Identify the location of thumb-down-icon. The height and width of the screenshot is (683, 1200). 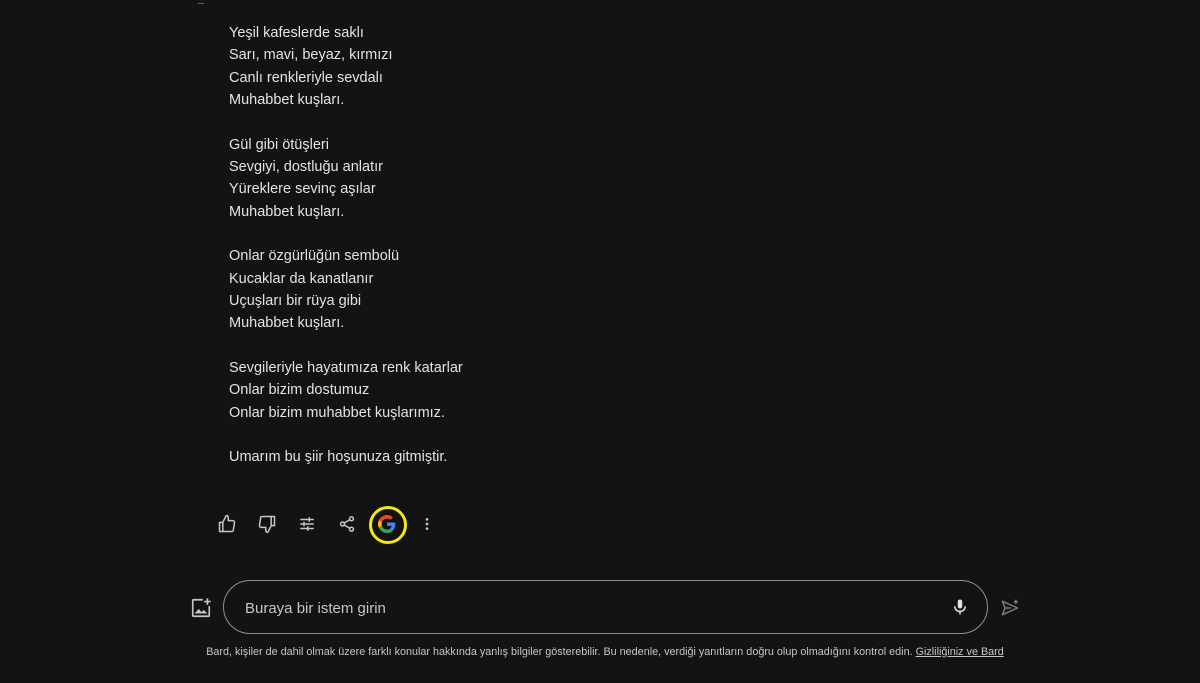
(267, 524).